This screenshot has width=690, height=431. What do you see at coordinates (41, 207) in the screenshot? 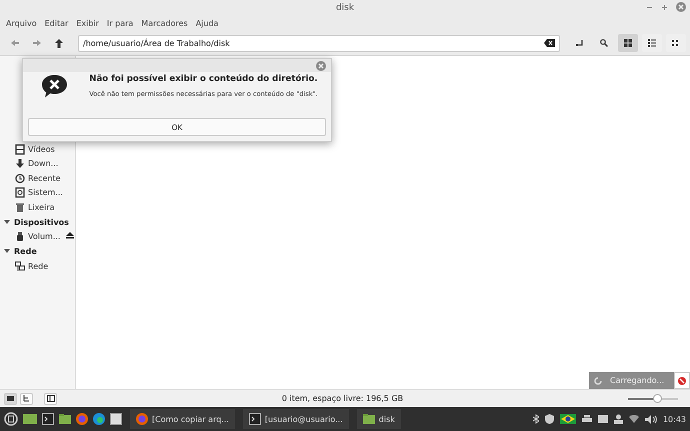
I see `sidebar-item: Lixeira` at bounding box center [41, 207].